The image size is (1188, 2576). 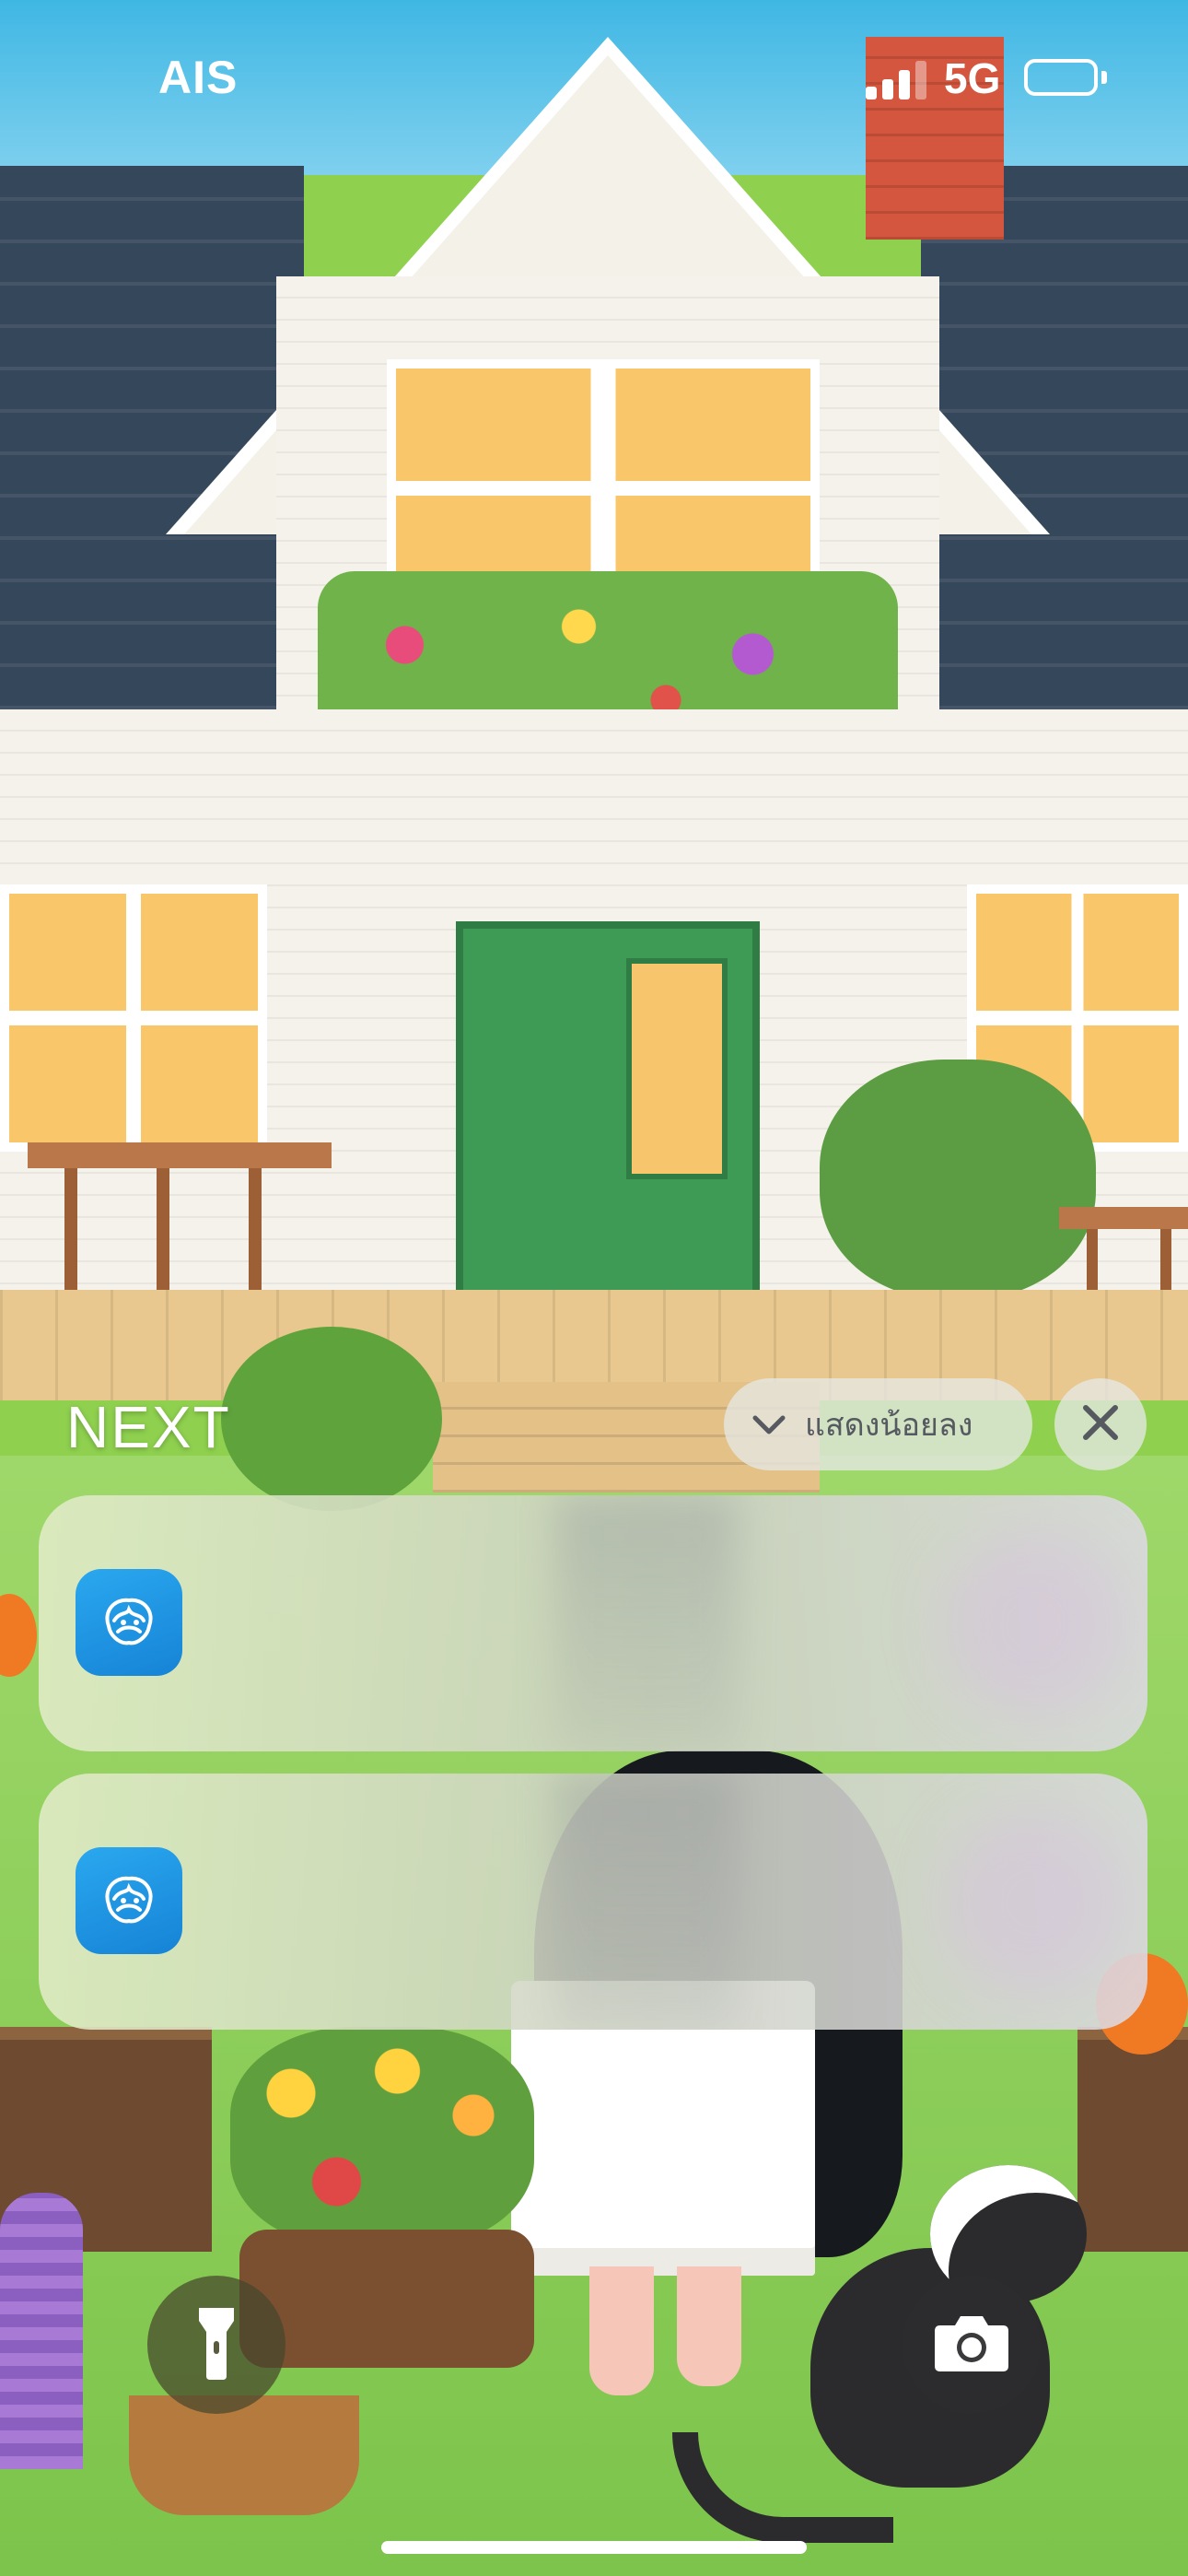 I want to click on carrier-name: AIS, so click(x=198, y=77).